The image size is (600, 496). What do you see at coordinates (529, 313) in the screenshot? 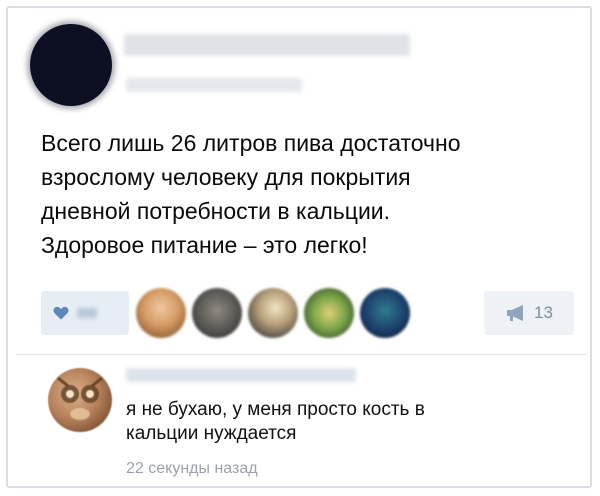
I see `share-button: 13` at bounding box center [529, 313].